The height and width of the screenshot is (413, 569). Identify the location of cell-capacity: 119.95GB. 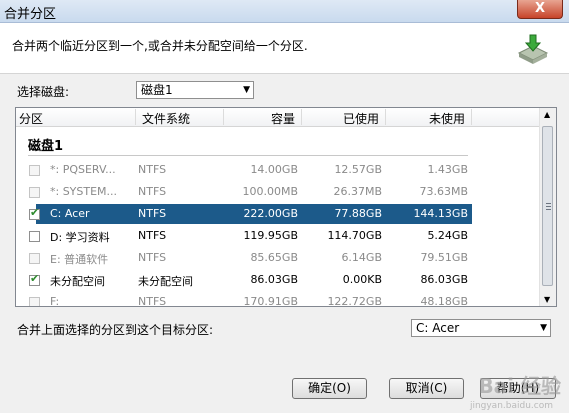
(270, 235).